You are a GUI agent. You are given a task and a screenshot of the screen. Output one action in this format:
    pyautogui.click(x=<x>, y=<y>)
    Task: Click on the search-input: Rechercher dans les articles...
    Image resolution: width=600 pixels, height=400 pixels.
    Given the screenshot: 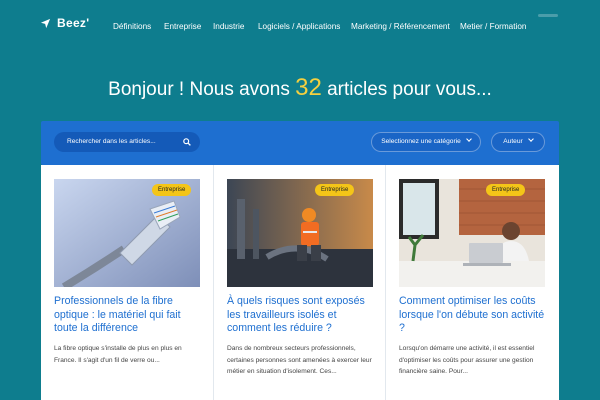 What is the action you would take?
    pyautogui.click(x=122, y=142)
    